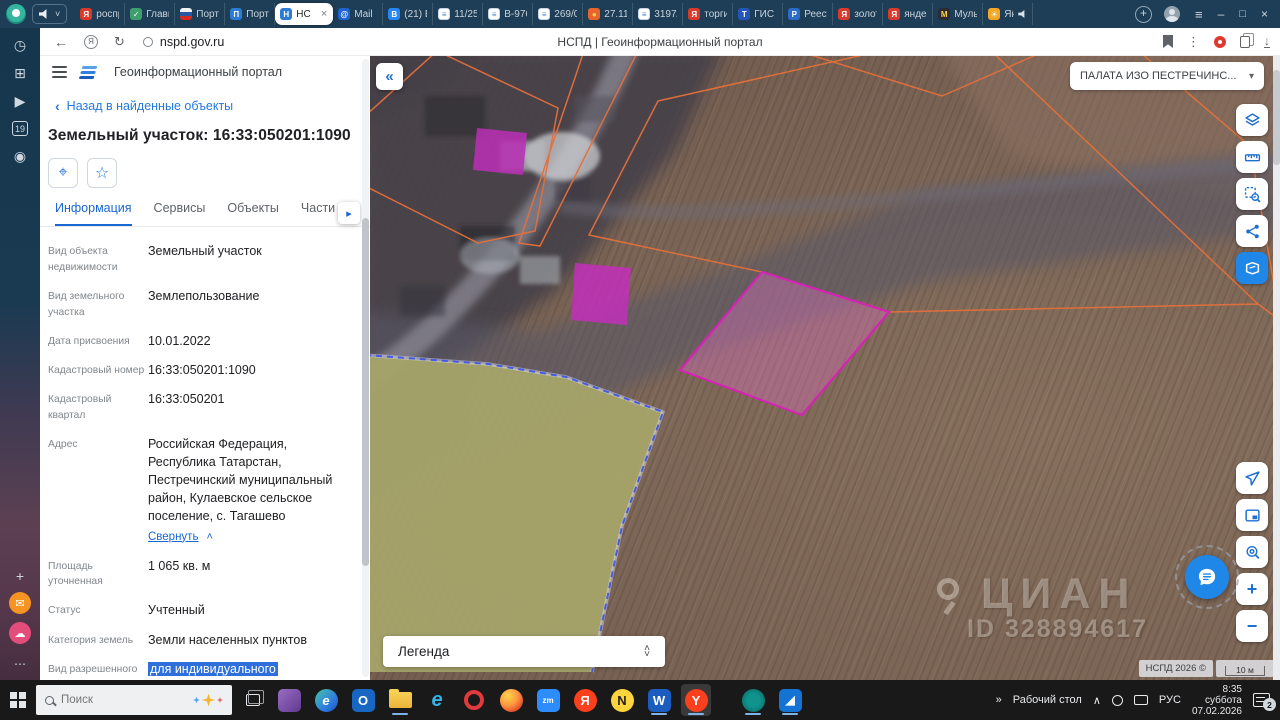 This screenshot has height=720, width=1280. What do you see at coordinates (349, 213) in the screenshot?
I see `panel-tabs-more-button: ▸` at bounding box center [349, 213].